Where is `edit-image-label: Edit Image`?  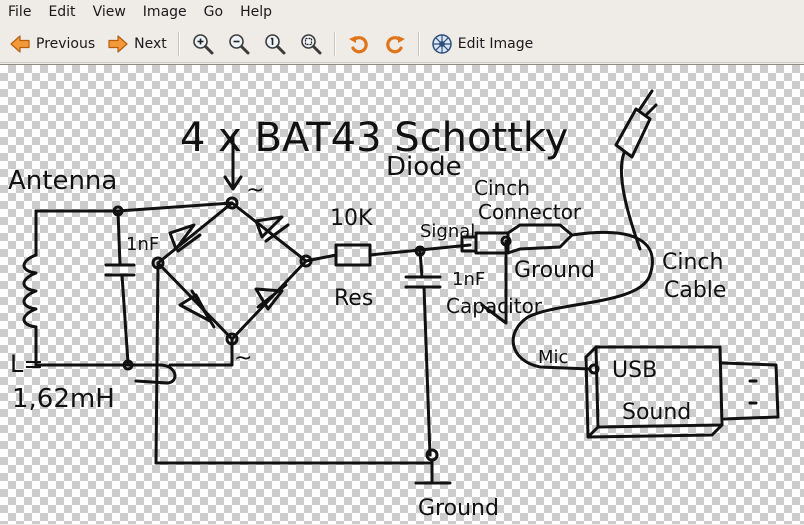 edit-image-label: Edit Image is located at coordinates (495, 43).